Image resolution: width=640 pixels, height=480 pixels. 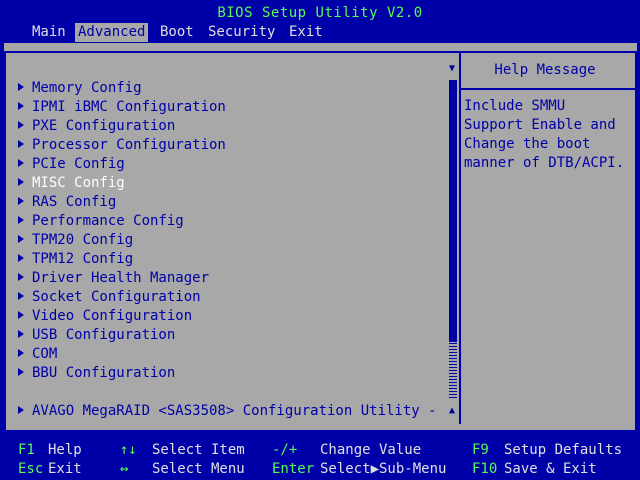 I want to click on menu-entry: Memory Config, so click(x=80, y=88).